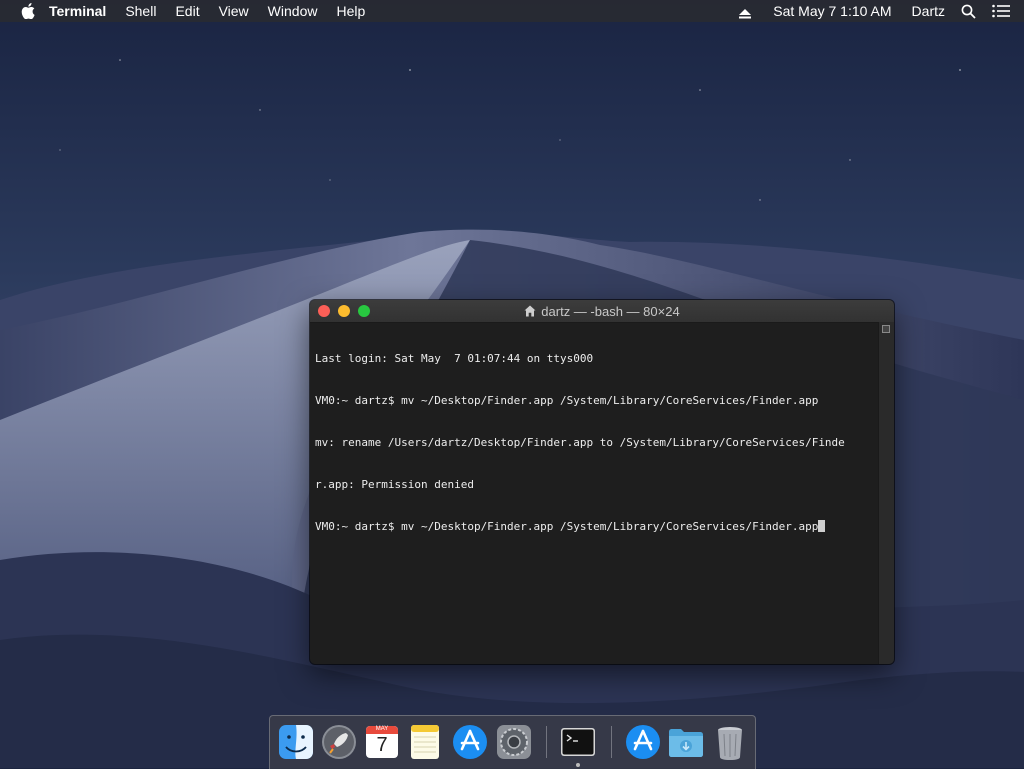 Image resolution: width=1024 pixels, height=769 pixels. What do you see at coordinates (425, 742) in the screenshot?
I see `notes-icon` at bounding box center [425, 742].